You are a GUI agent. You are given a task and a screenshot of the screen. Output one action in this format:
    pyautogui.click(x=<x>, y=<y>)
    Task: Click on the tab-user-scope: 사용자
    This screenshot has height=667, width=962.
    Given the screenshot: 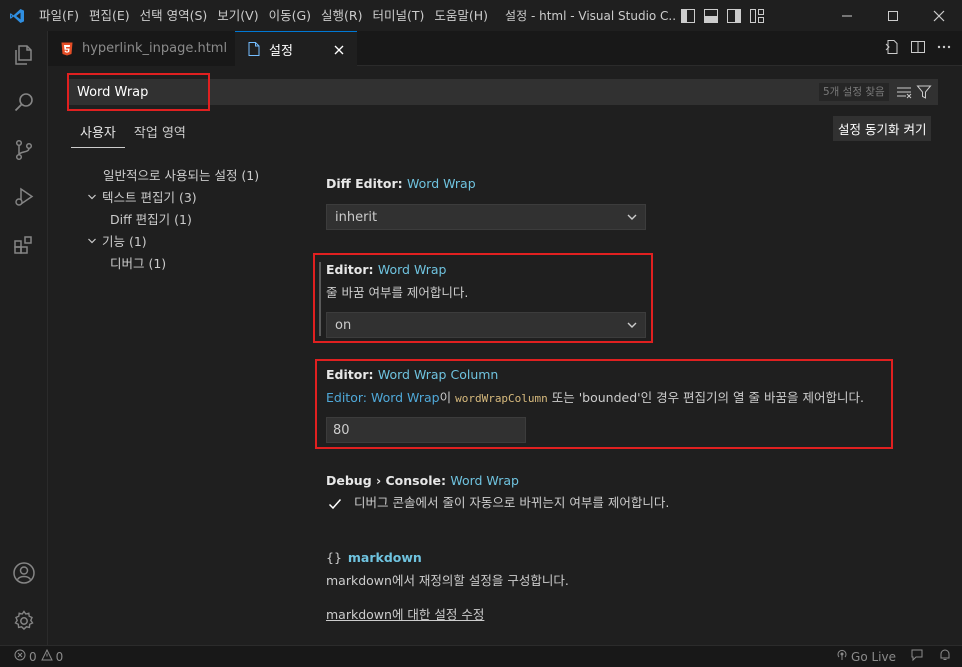 What is the action you would take?
    pyautogui.click(x=98, y=133)
    